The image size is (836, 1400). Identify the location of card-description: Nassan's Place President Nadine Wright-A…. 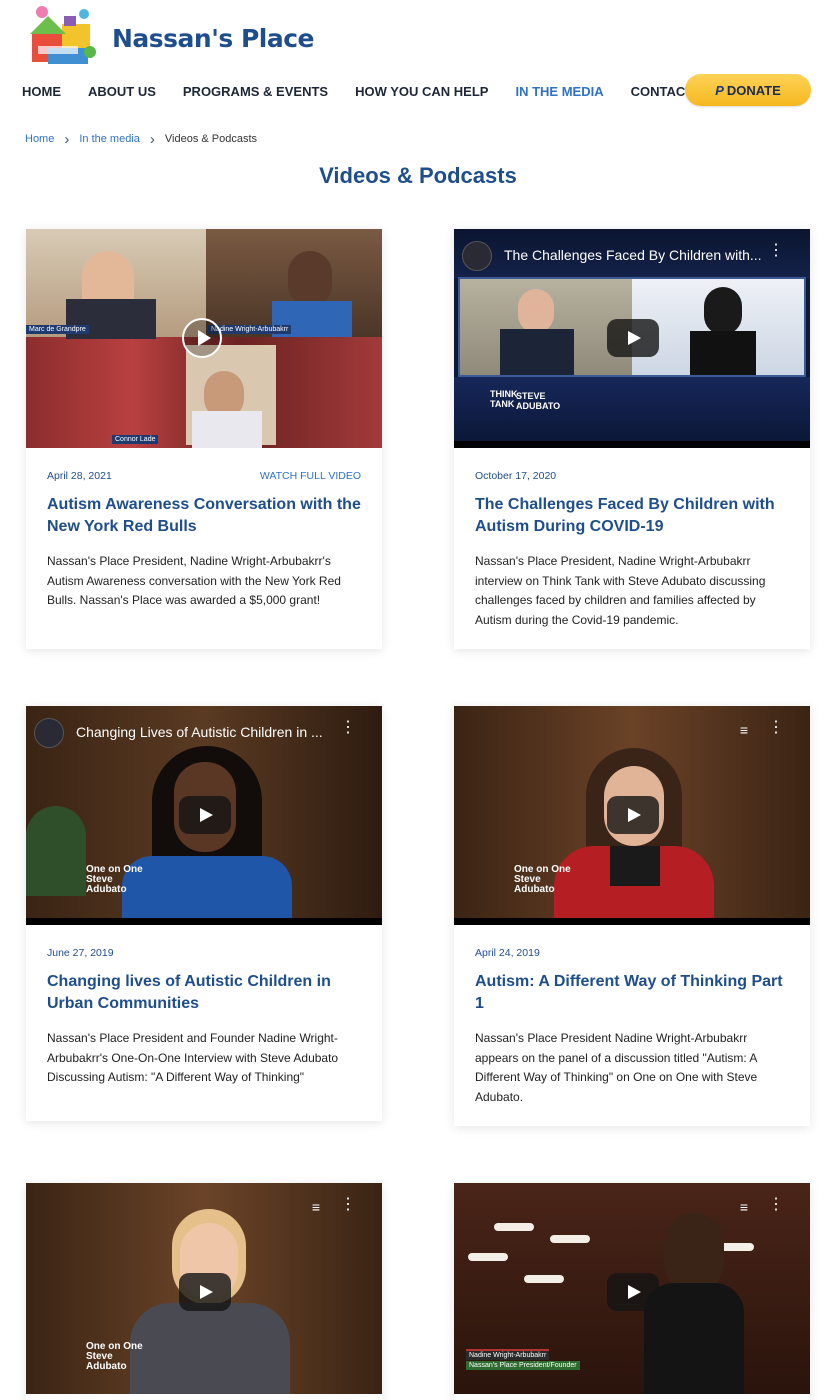
(616, 1067).